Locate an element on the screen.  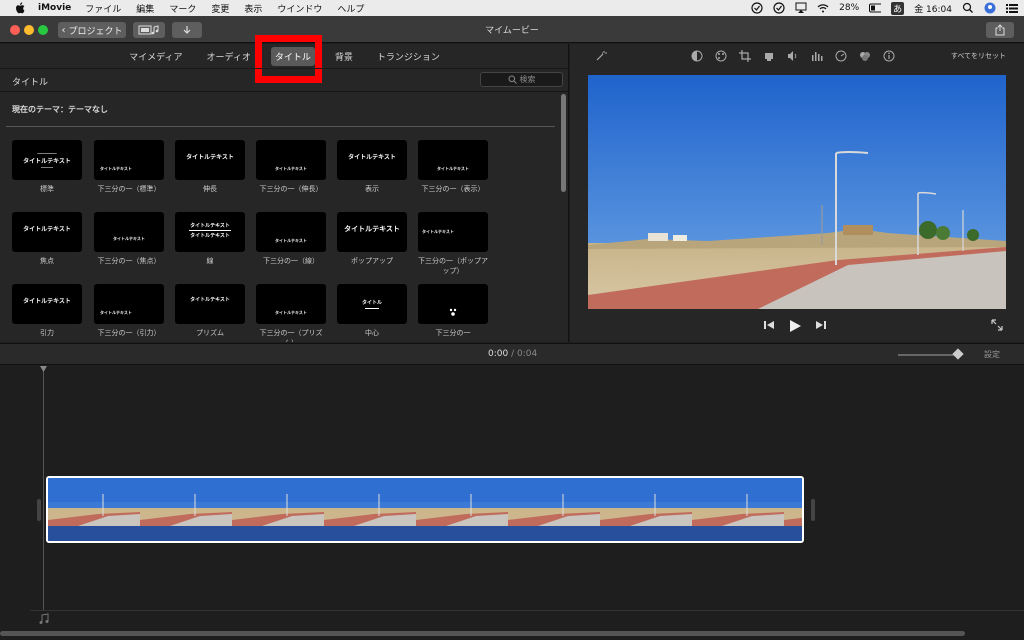
title-tile-label: 中心 is located at coordinates (372, 333).